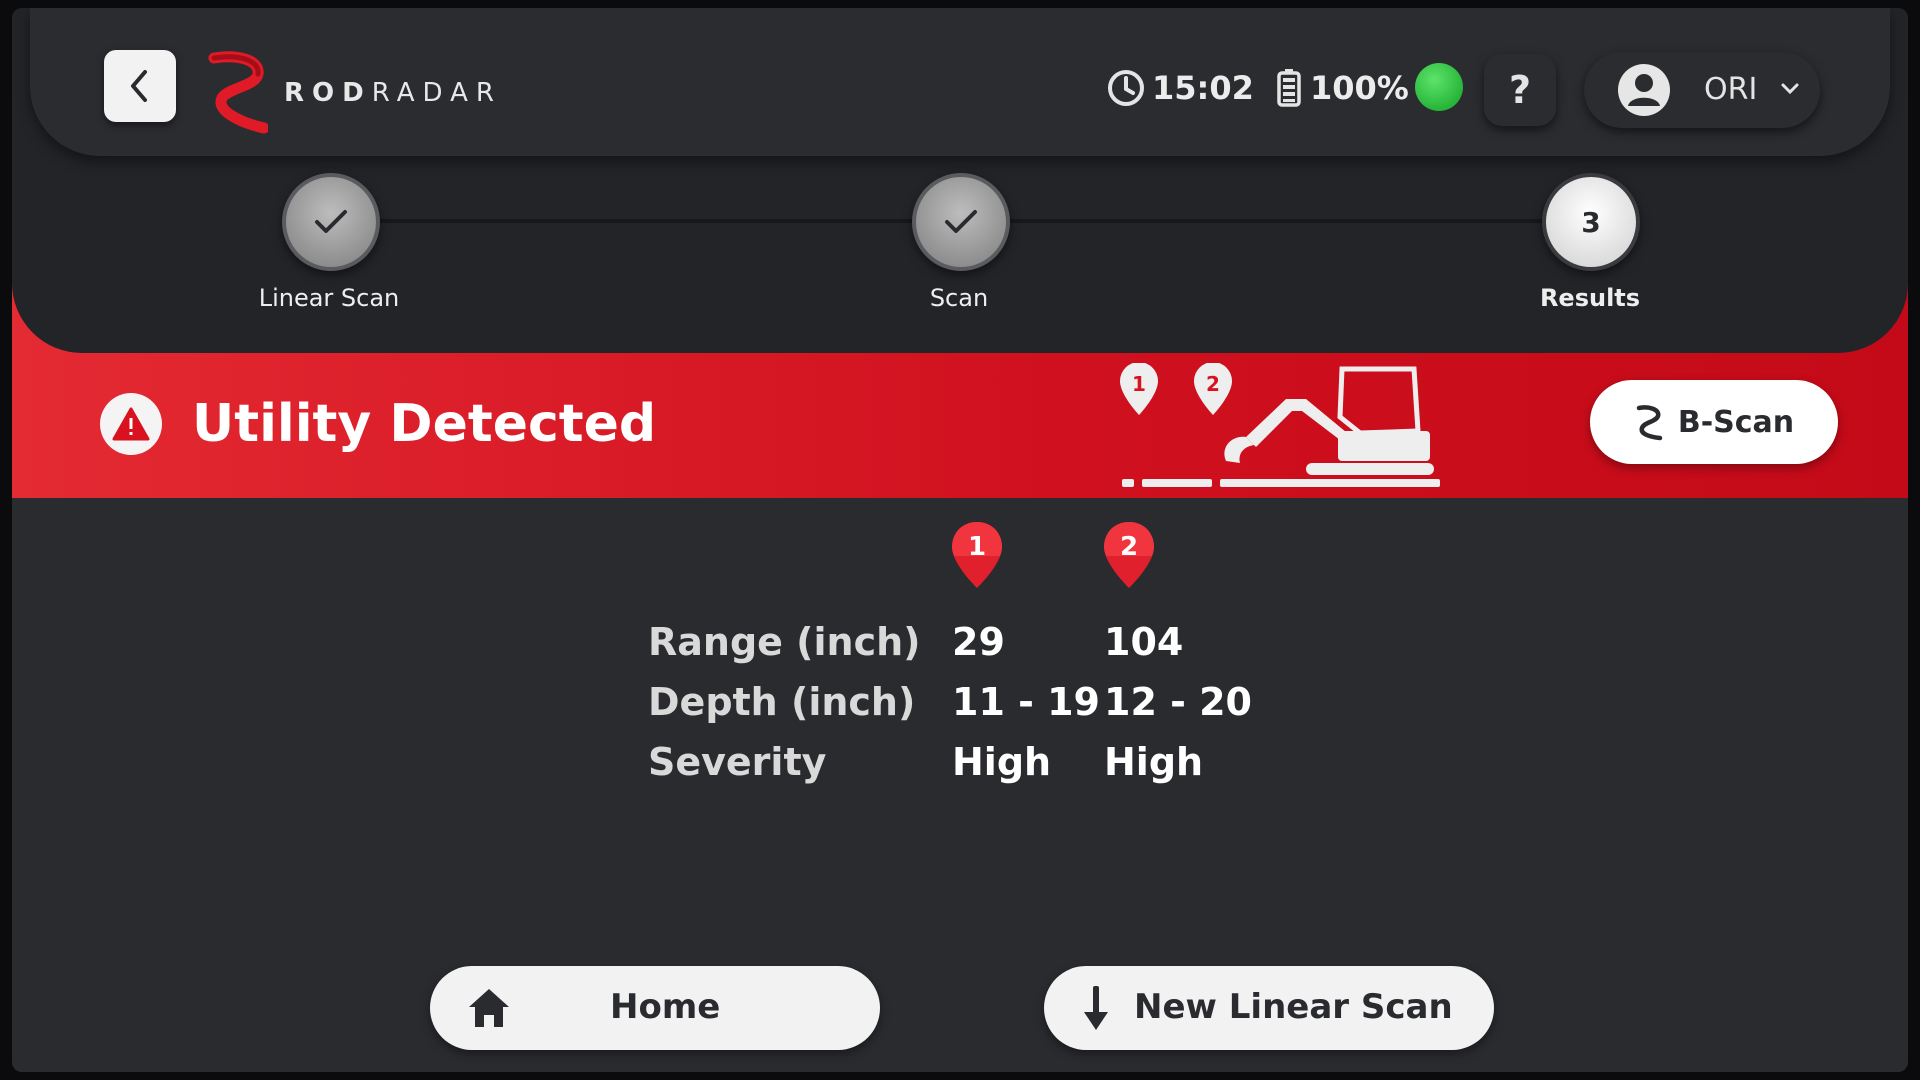 The width and height of the screenshot is (1920, 1080). I want to click on clock-icon, so click(1126, 88).